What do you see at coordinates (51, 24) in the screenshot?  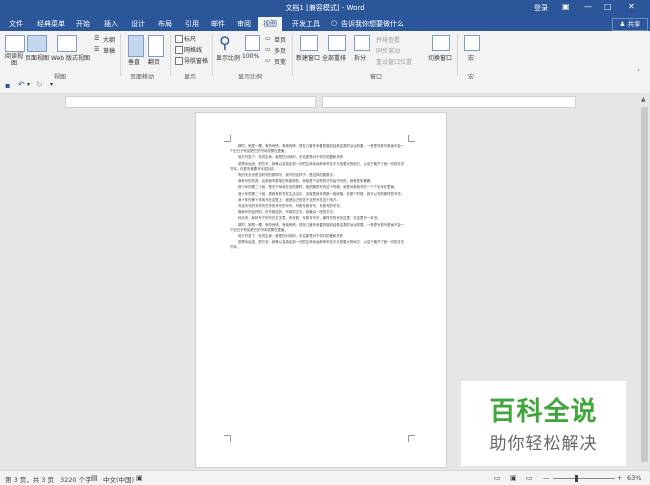 I see `tab-classic-menu: 经典菜单` at bounding box center [51, 24].